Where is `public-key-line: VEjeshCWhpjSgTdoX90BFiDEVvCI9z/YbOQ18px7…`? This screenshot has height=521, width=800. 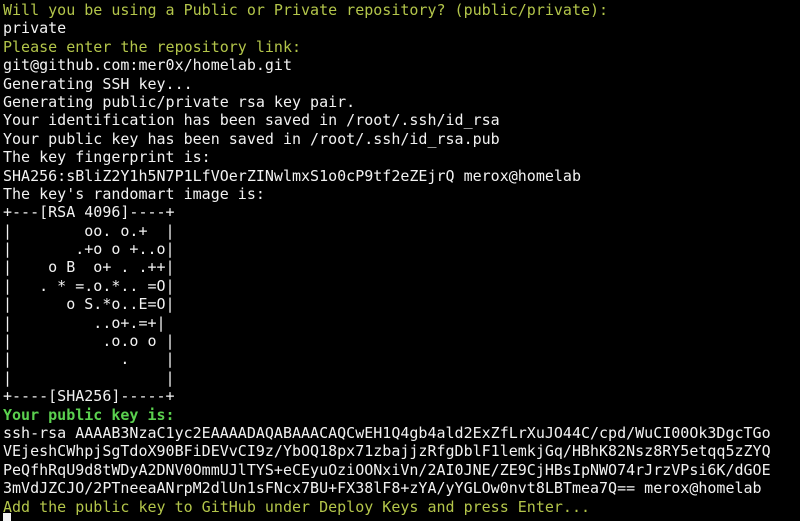
public-key-line: VEjeshCWhpjSgTdoX90BFiDEVvCI9z/YbOQ18px7… is located at coordinates (387, 451).